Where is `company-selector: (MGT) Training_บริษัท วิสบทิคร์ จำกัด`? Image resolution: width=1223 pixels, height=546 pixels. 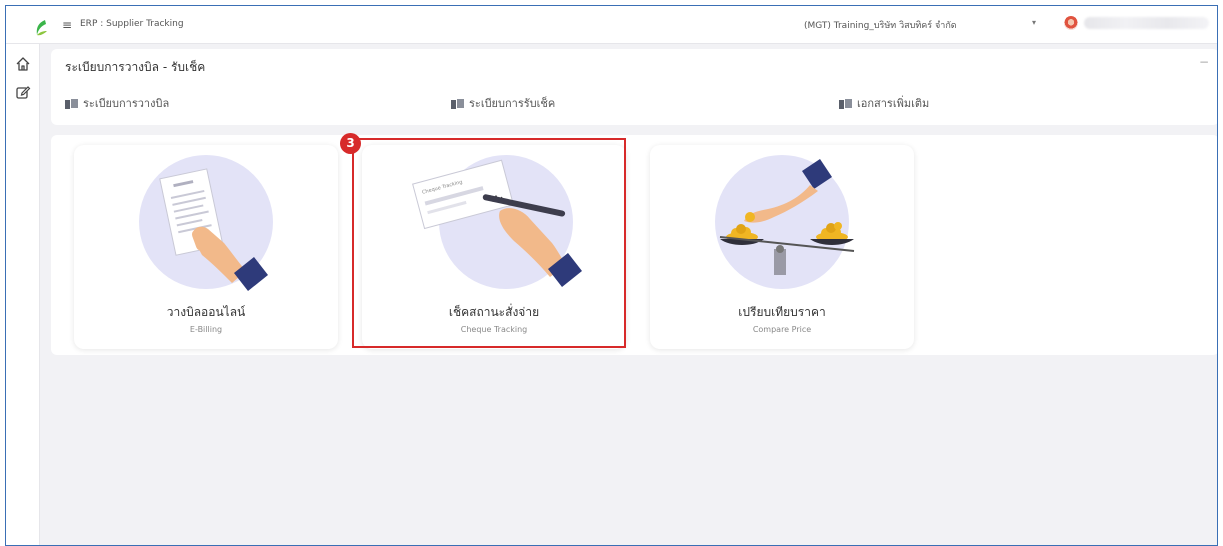 company-selector: (MGT) Training_บริษัท วิสบทิคร์ จำกัด is located at coordinates (880, 25).